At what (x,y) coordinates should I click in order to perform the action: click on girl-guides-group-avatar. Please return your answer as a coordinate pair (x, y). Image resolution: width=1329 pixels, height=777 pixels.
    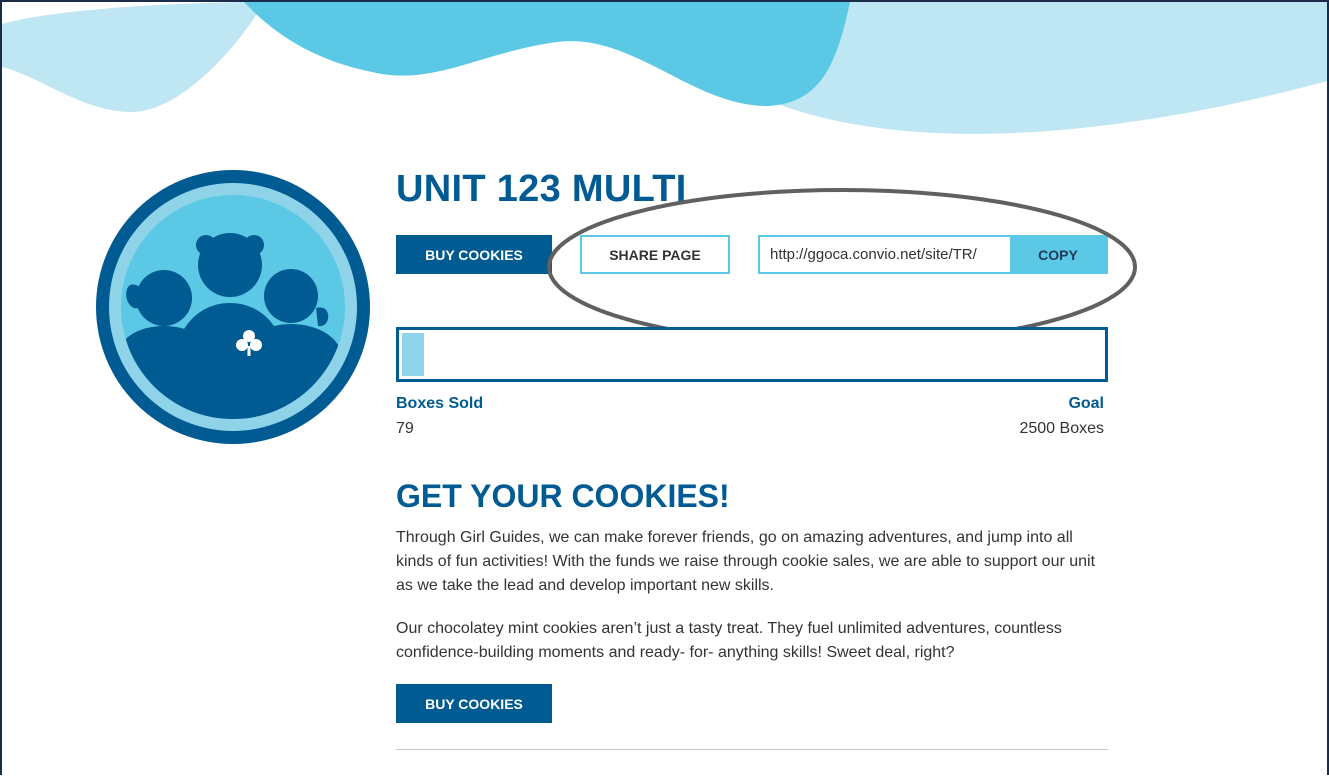
    Looking at the image, I should click on (233, 307).